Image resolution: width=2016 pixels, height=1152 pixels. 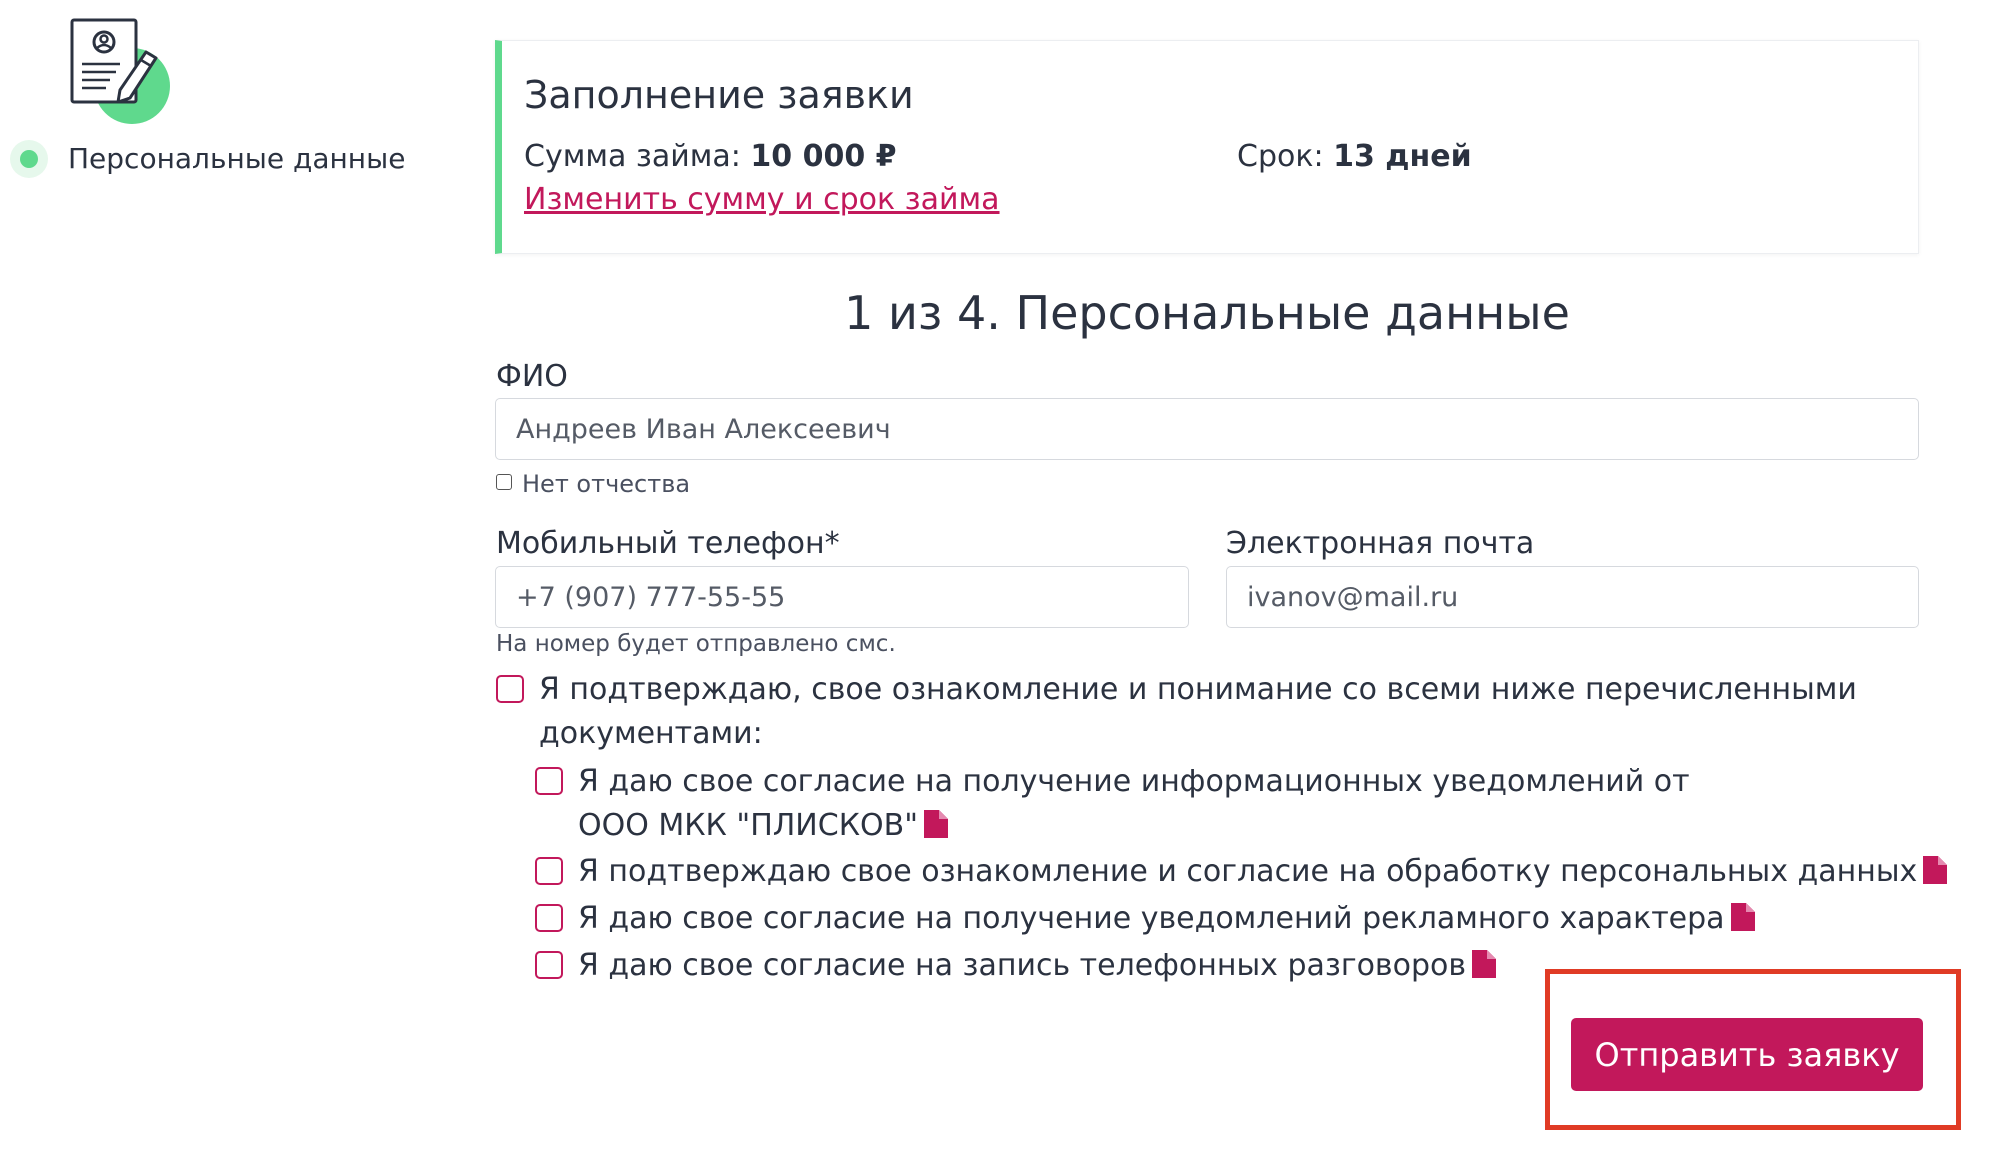 I want to click on change-amount-link: Изменить сумму и срок займа, so click(x=762, y=200).